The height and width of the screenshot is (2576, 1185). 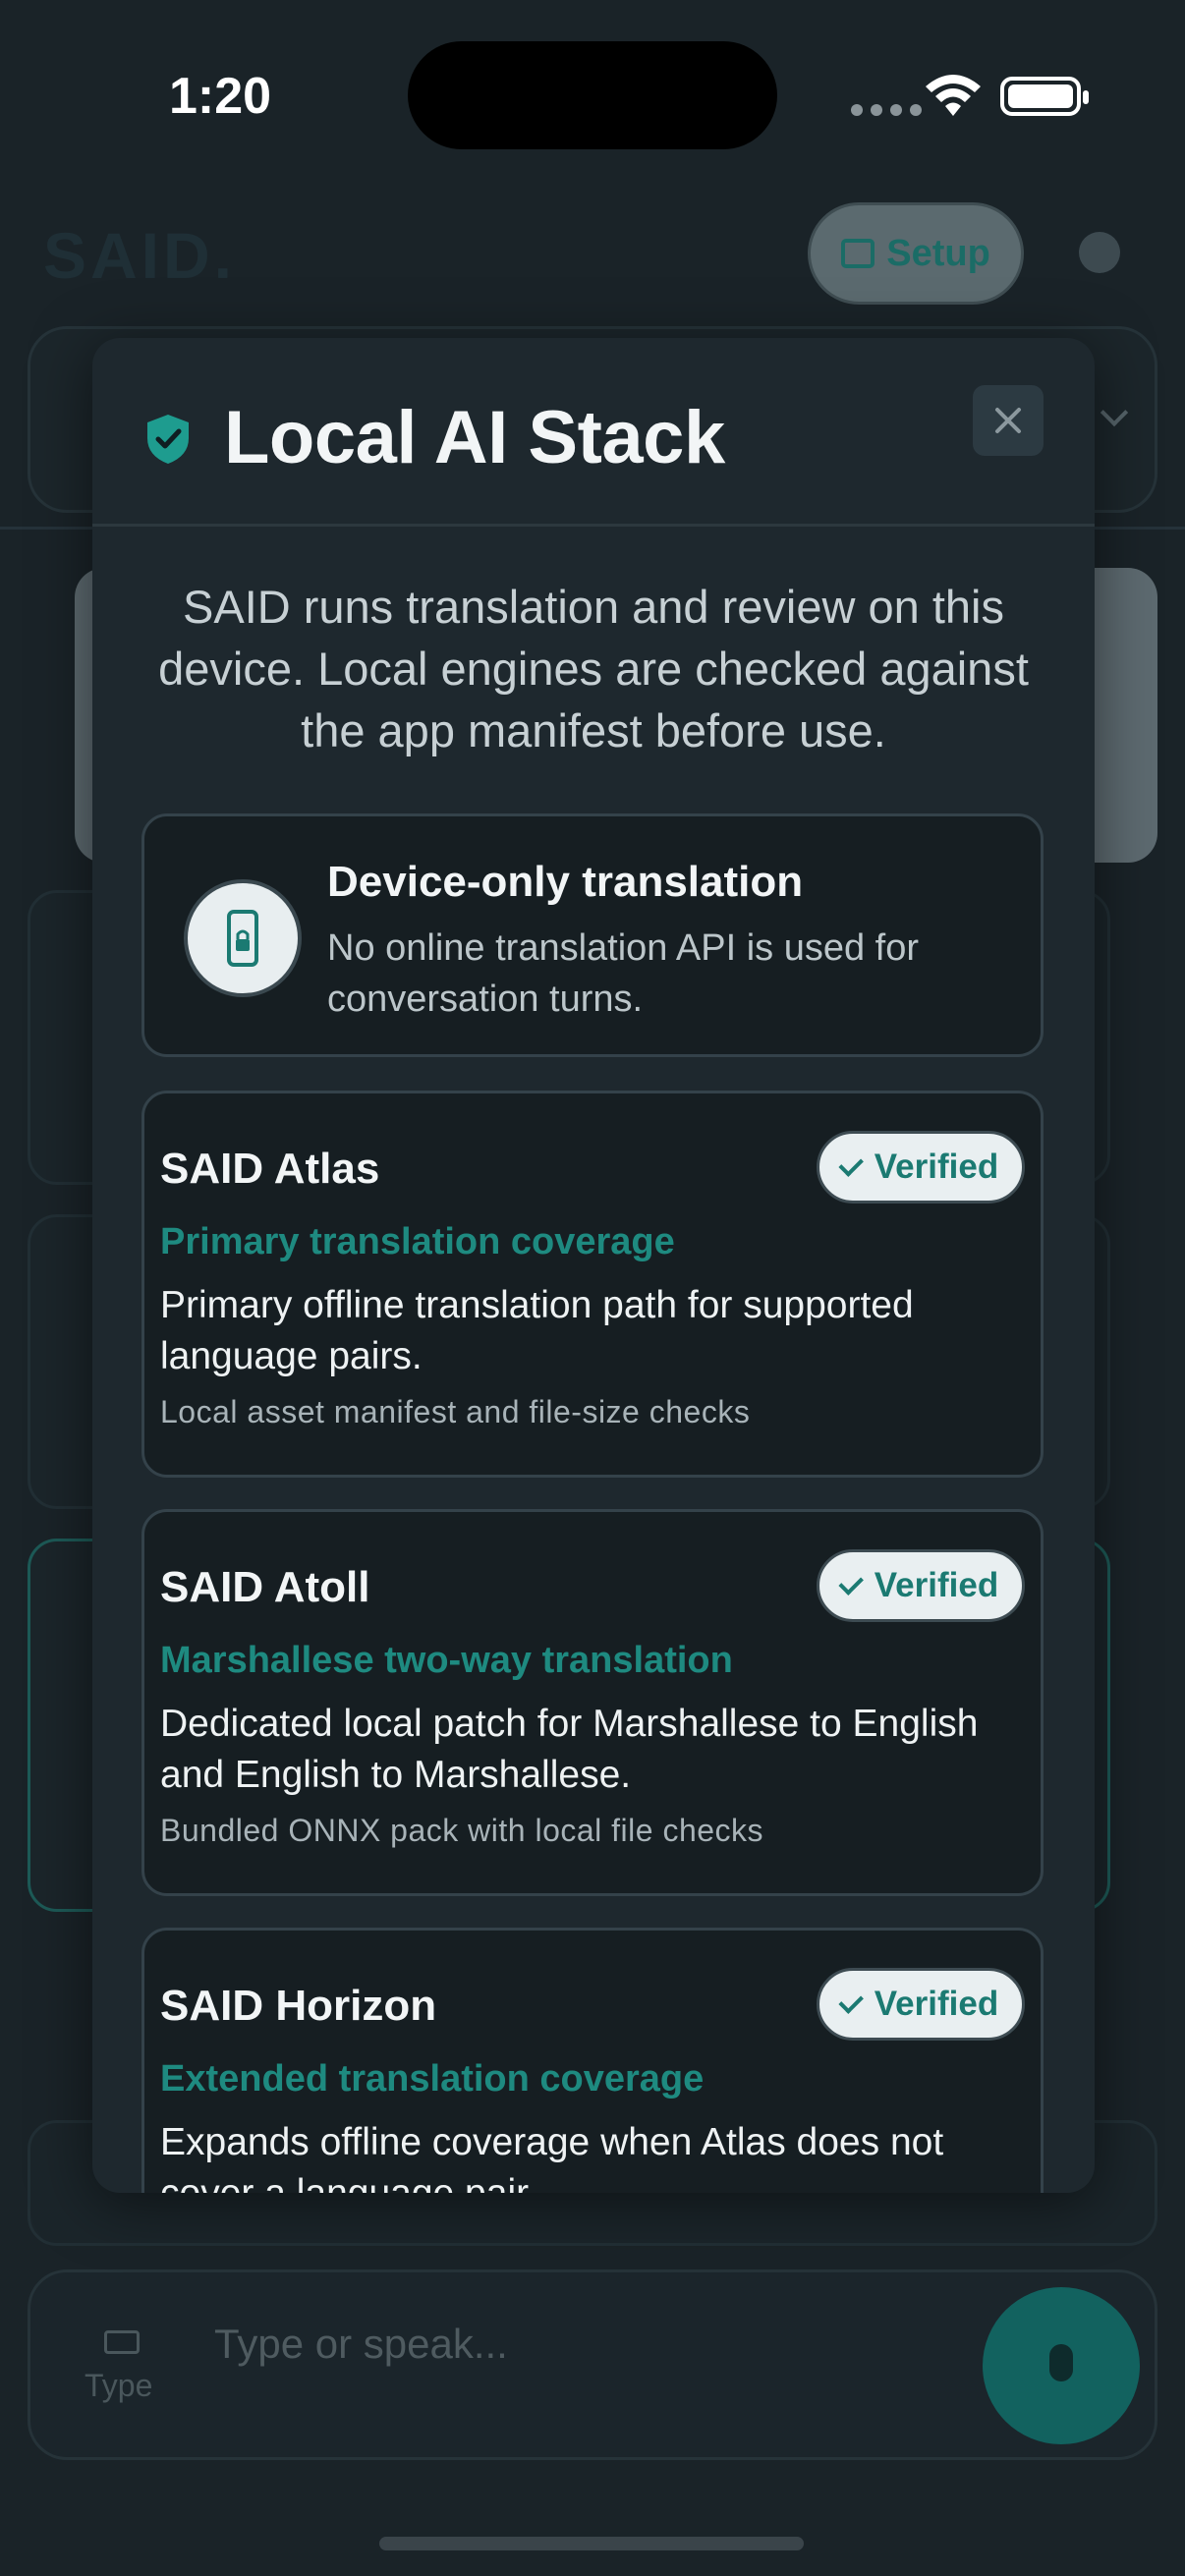 What do you see at coordinates (447, 1660) in the screenshot?
I see `engine-tag: Marshallese two-way translation` at bounding box center [447, 1660].